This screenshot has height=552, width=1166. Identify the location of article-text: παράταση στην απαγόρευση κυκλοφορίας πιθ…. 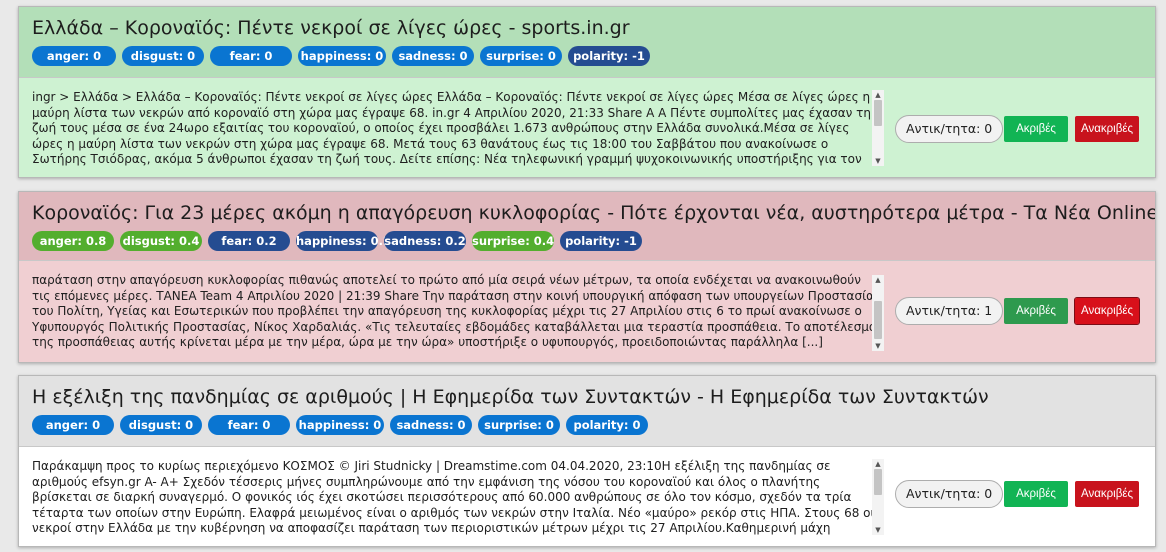
(457, 311).